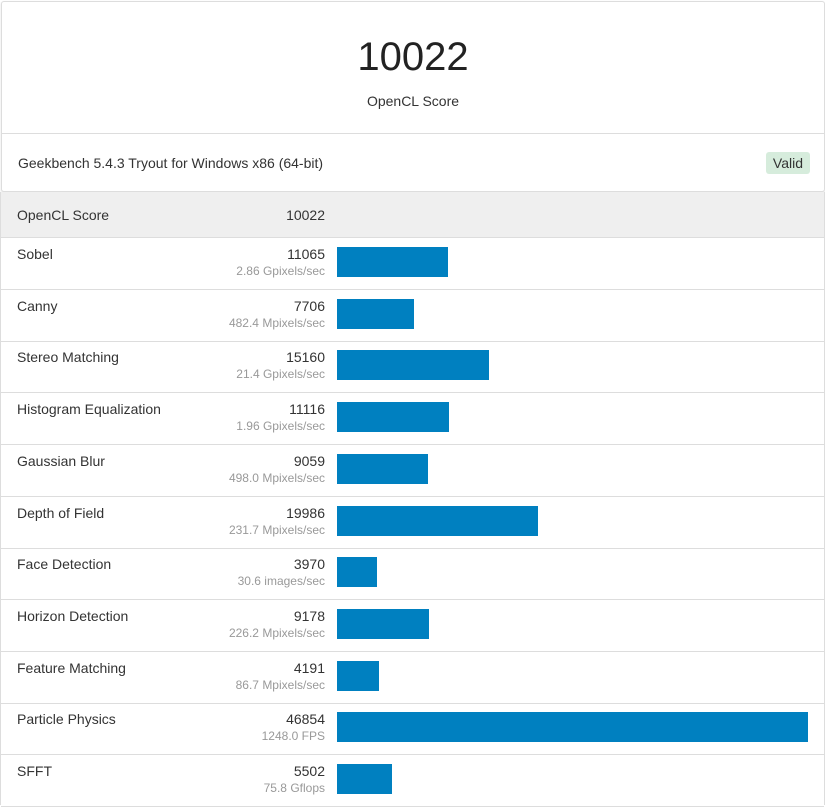 The width and height of the screenshot is (825, 807). I want to click on benchmark-name: Face Detection, so click(64, 564).